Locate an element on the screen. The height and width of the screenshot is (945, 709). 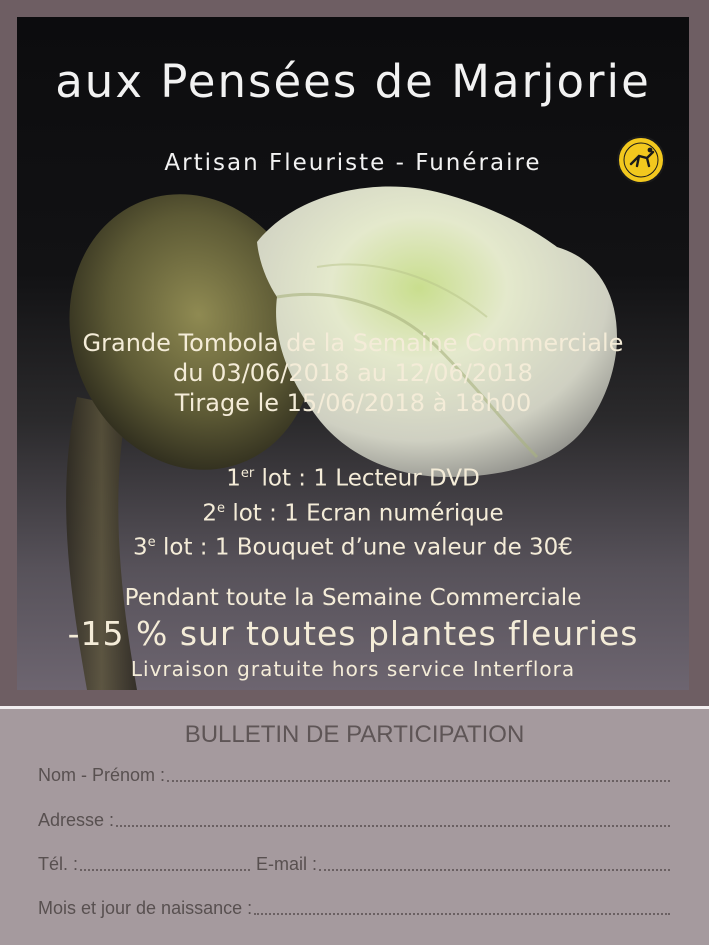
shop-subtitle: Artisan Fleuriste - Funéraire is located at coordinates (353, 163).